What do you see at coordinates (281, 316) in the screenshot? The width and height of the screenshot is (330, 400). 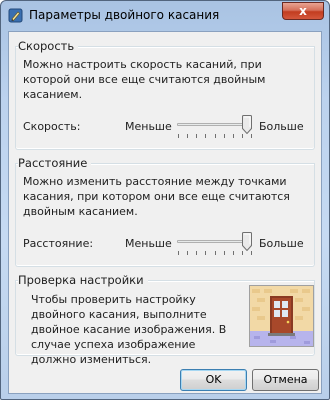 I see `test-door-image` at bounding box center [281, 316].